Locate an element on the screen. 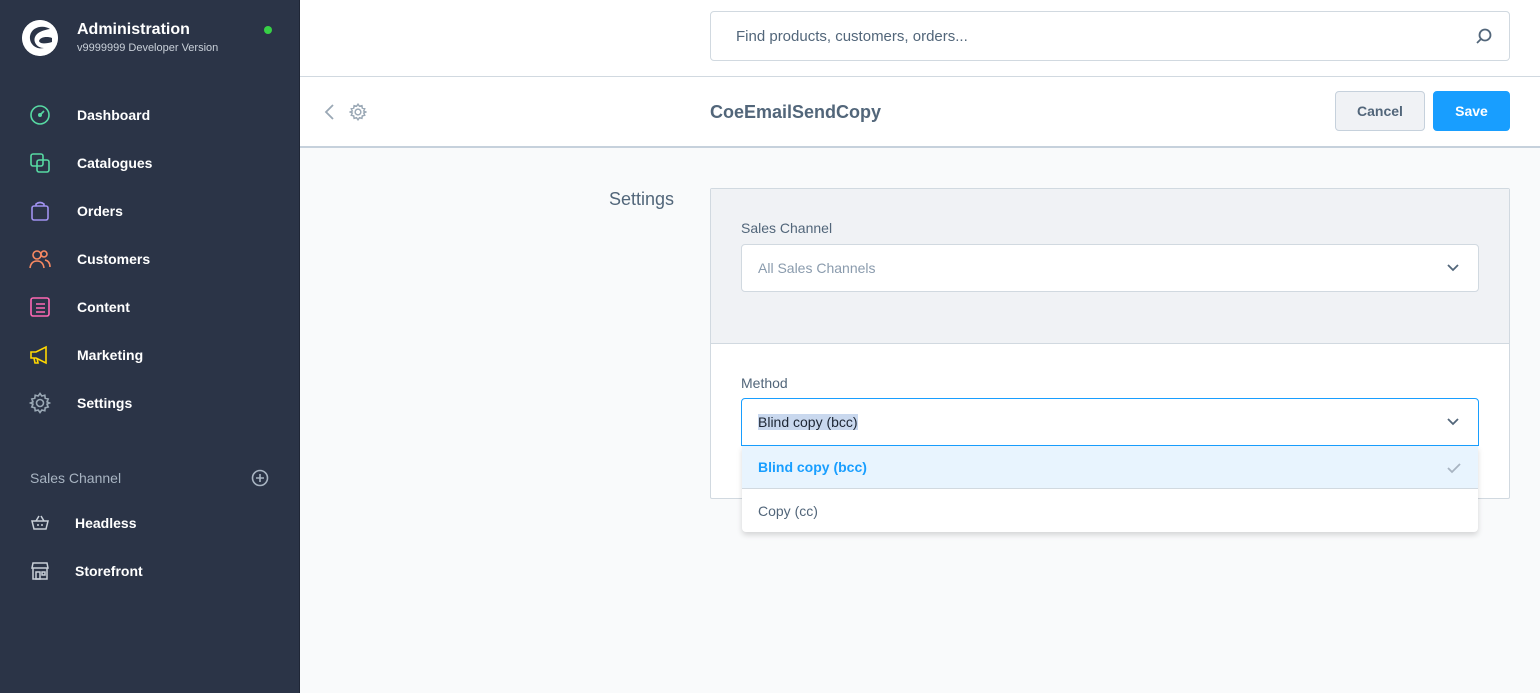 This screenshot has width=1540, height=693. sidebar-item-label: Marketing is located at coordinates (110, 355).